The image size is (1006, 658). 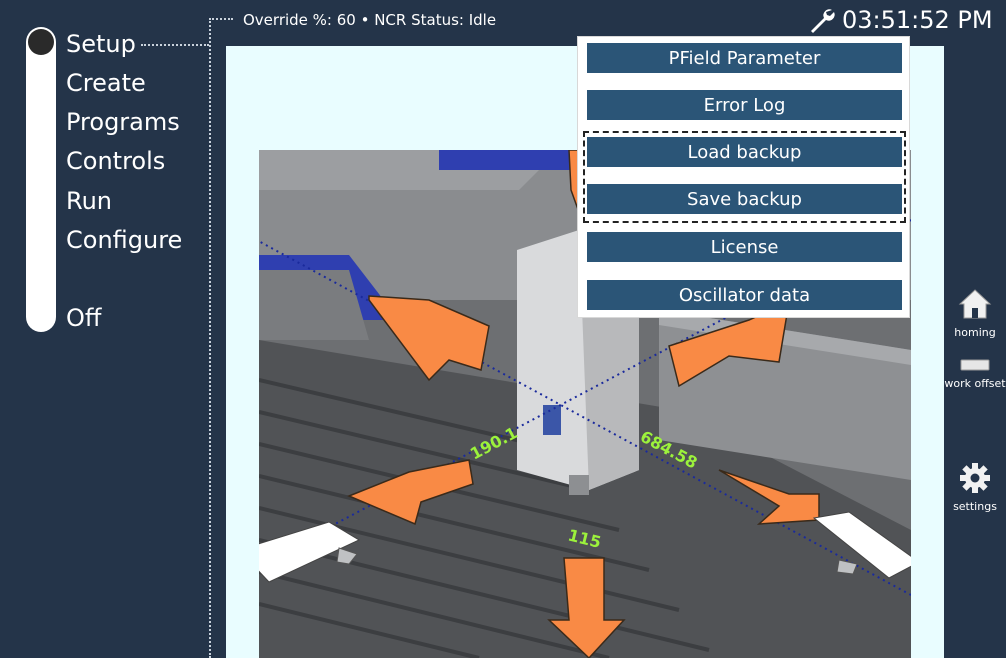 I want to click on license-button: License, so click(x=744, y=247).